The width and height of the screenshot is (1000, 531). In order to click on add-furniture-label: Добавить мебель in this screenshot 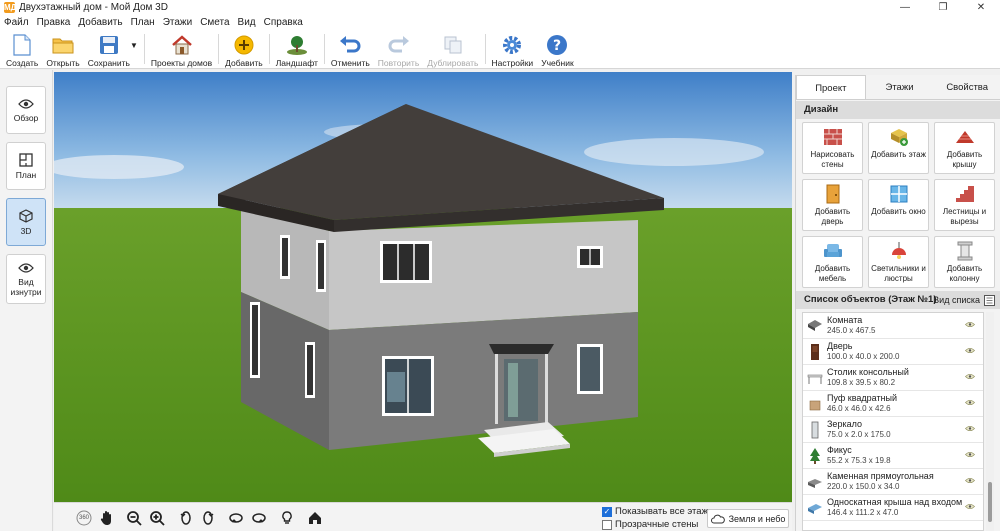, I will do `click(832, 273)`.